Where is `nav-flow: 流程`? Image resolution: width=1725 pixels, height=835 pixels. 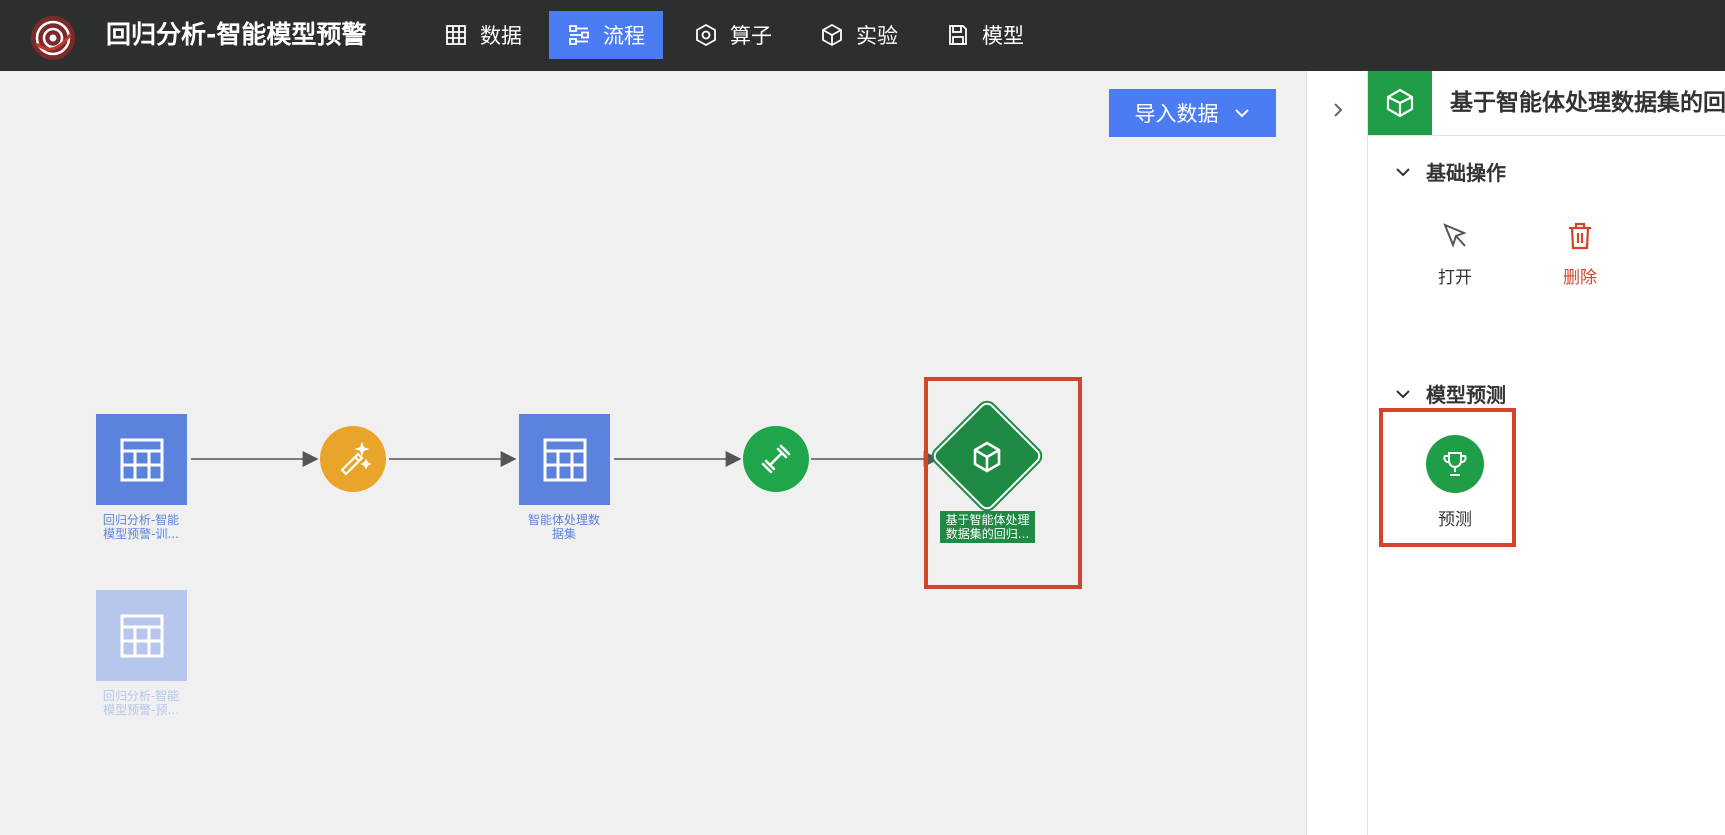 nav-flow: 流程 is located at coordinates (606, 35).